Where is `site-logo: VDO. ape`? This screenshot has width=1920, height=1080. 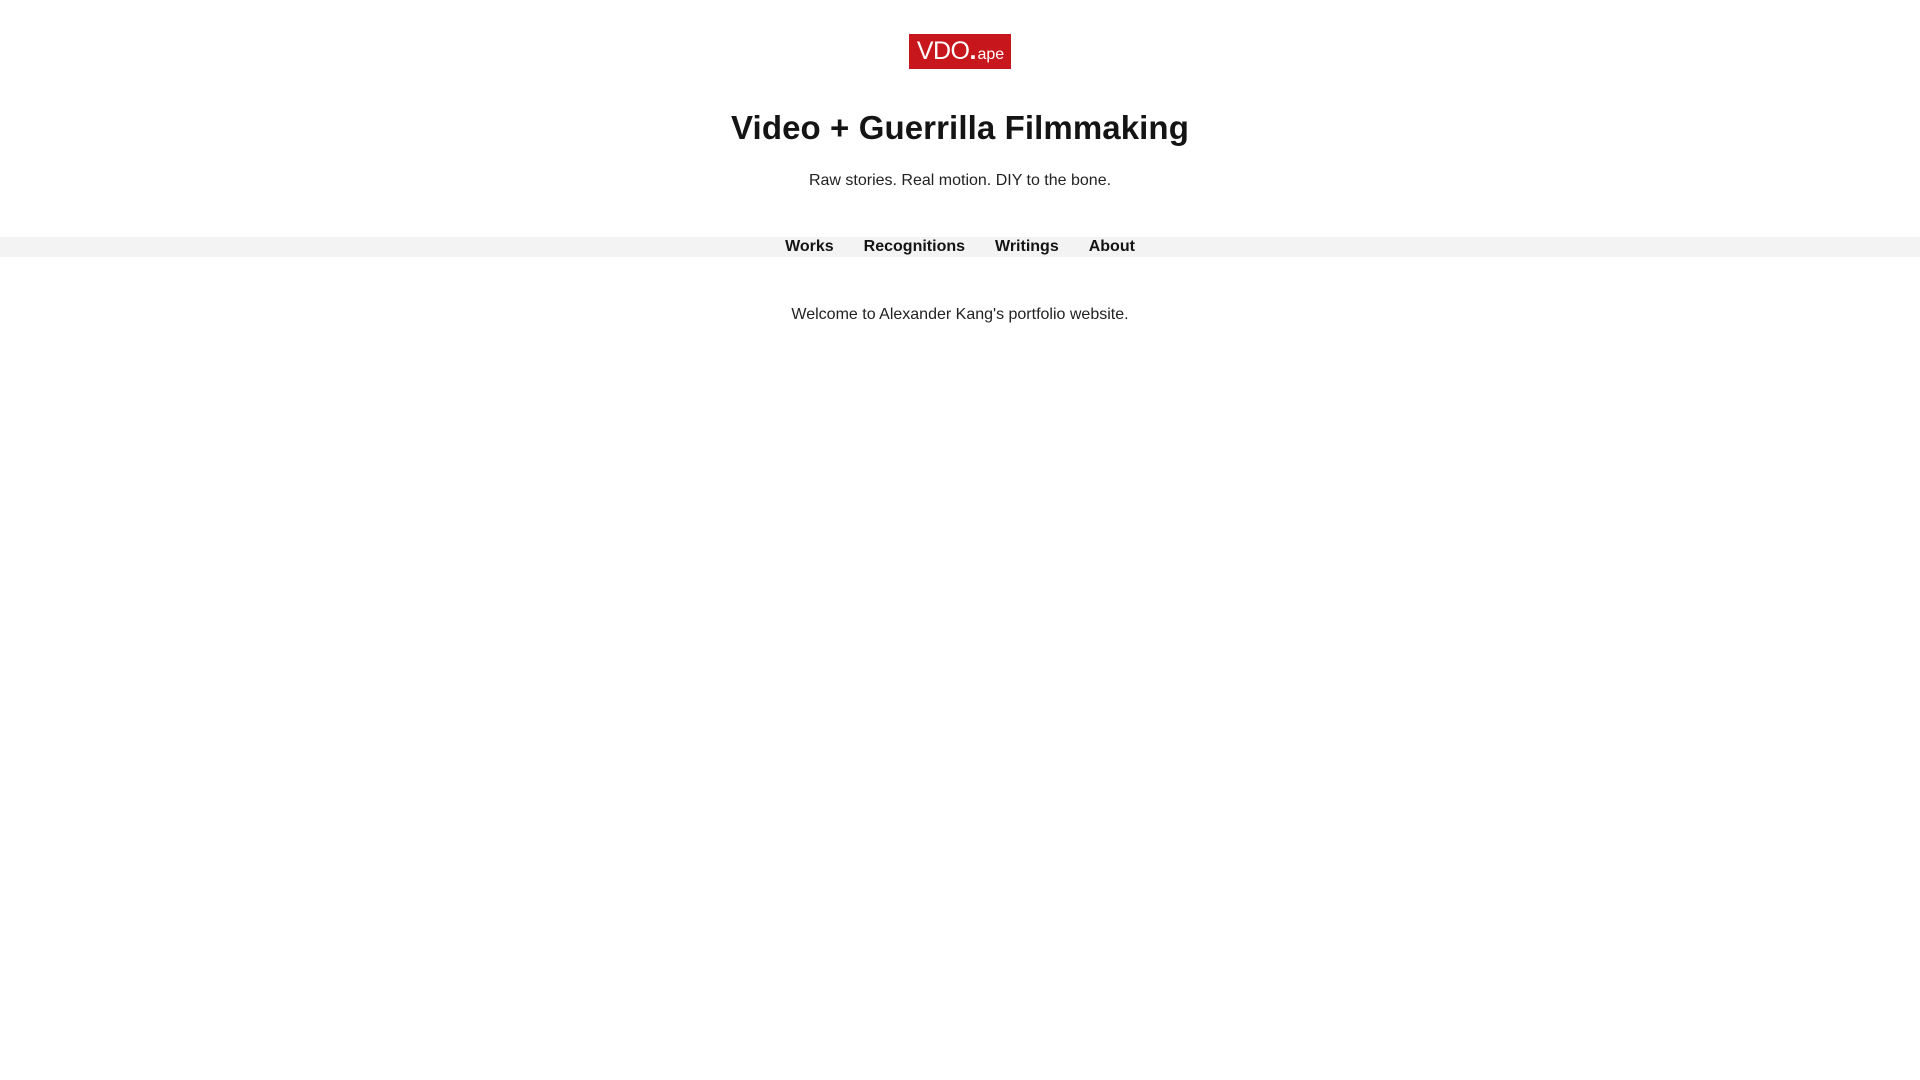 site-logo: VDO. ape is located at coordinates (960, 51).